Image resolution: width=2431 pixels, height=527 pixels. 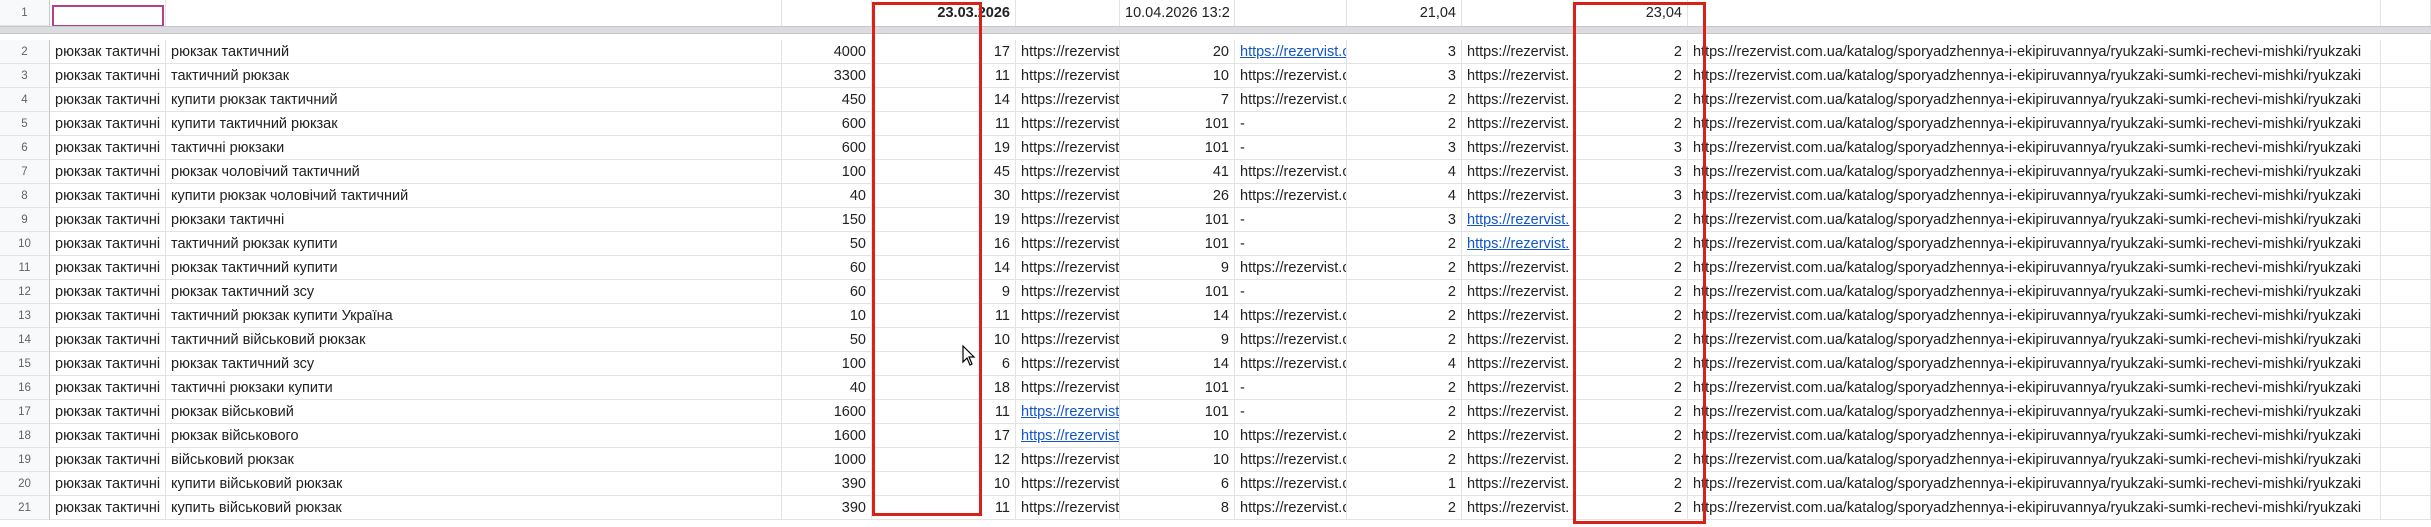 What do you see at coordinates (25, 388) in the screenshot?
I see `row-number: 16` at bounding box center [25, 388].